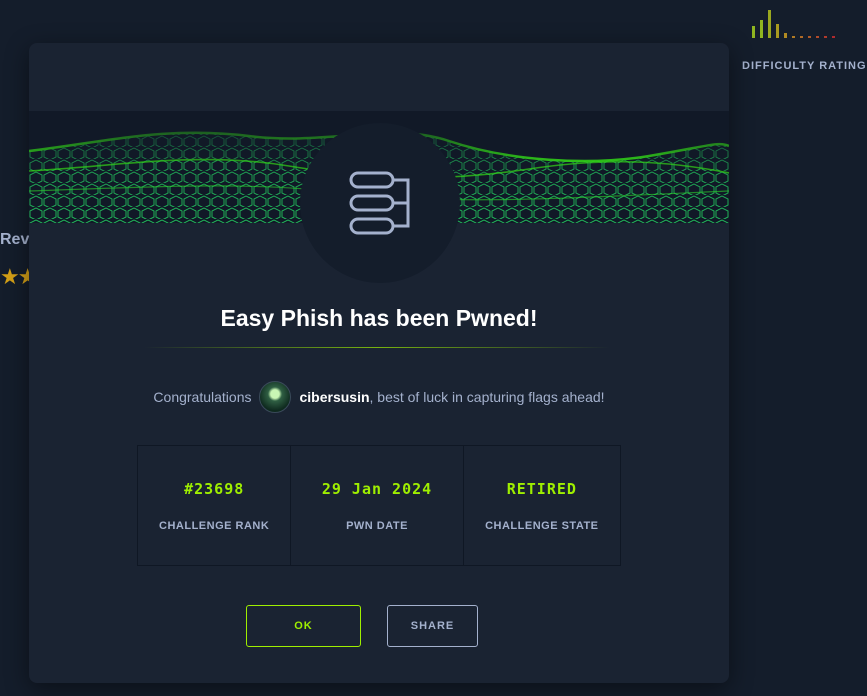 The width and height of the screenshot is (867, 696). Describe the element at coordinates (334, 397) in the screenshot. I see `username-link: cibersusin` at that location.